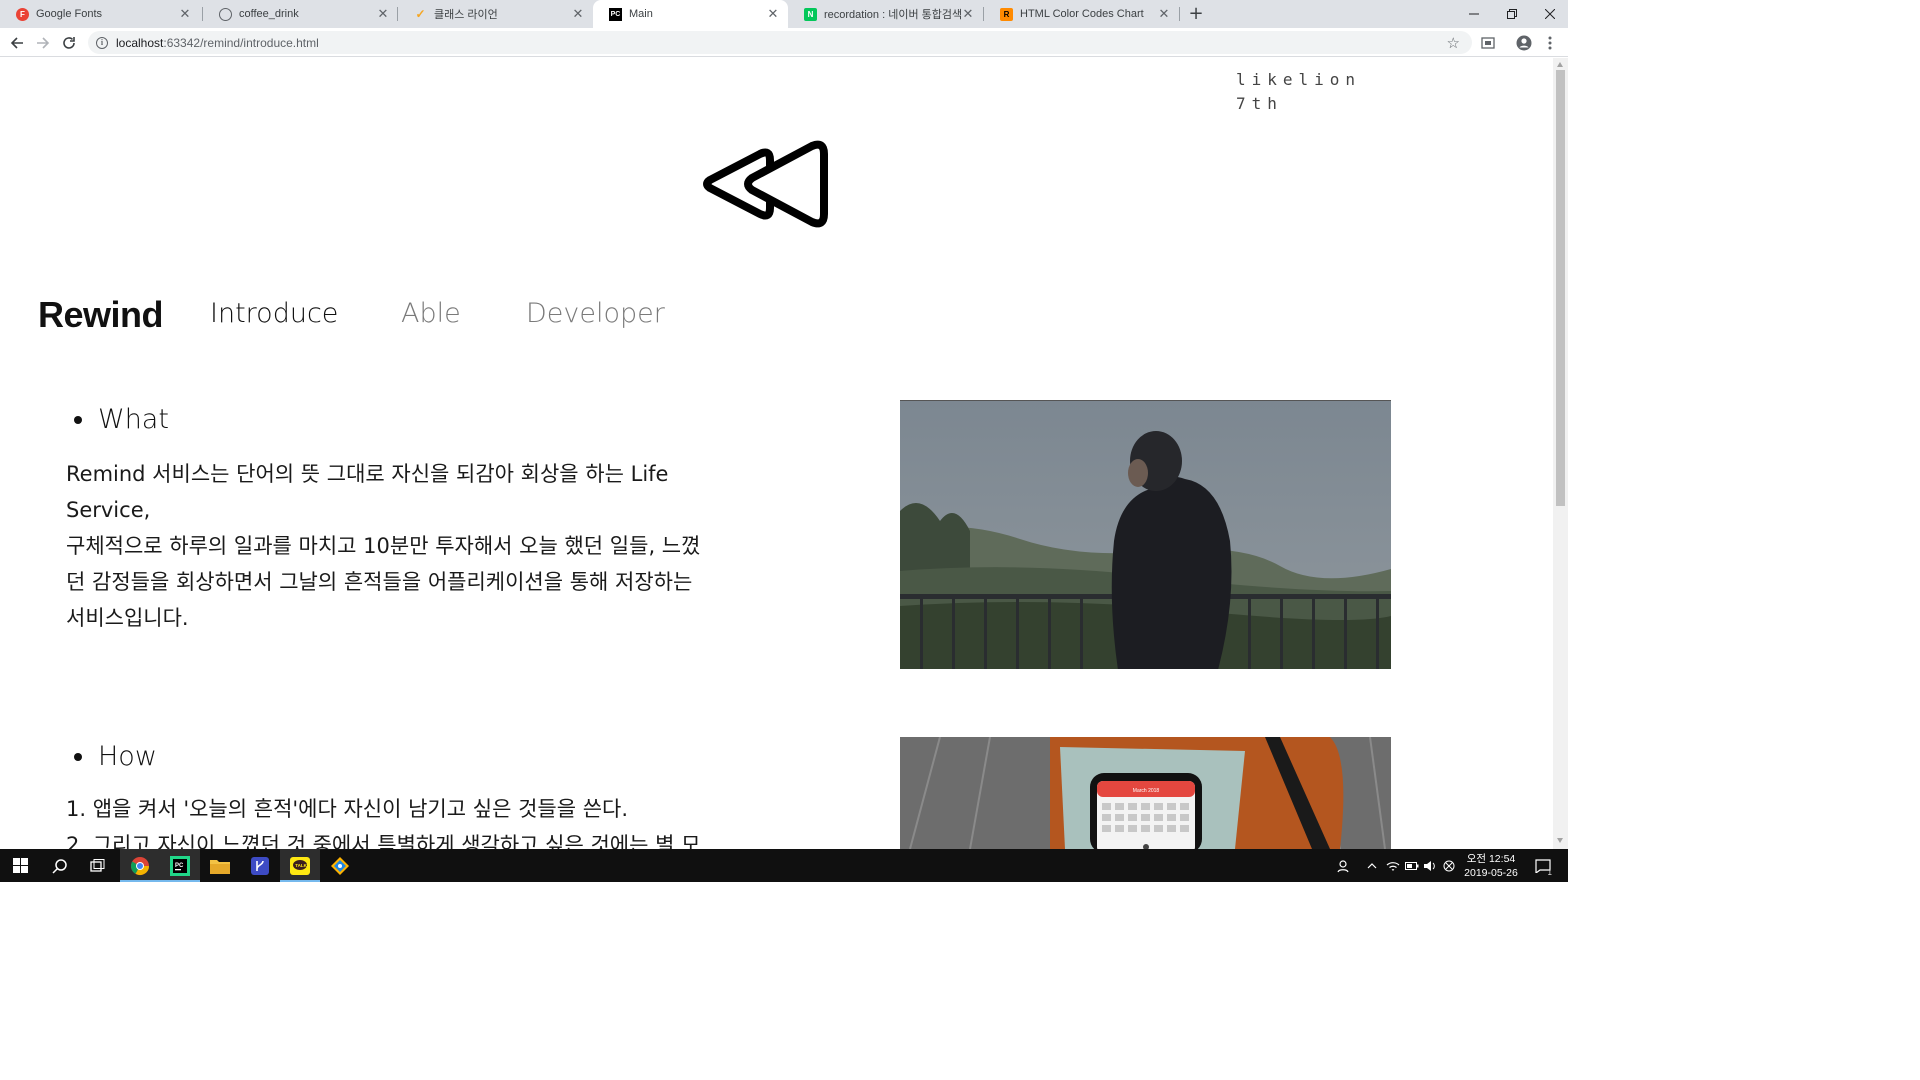 The width and height of the screenshot is (1920, 1080). What do you see at coordinates (1488, 43) in the screenshot?
I see `cast-icon` at bounding box center [1488, 43].